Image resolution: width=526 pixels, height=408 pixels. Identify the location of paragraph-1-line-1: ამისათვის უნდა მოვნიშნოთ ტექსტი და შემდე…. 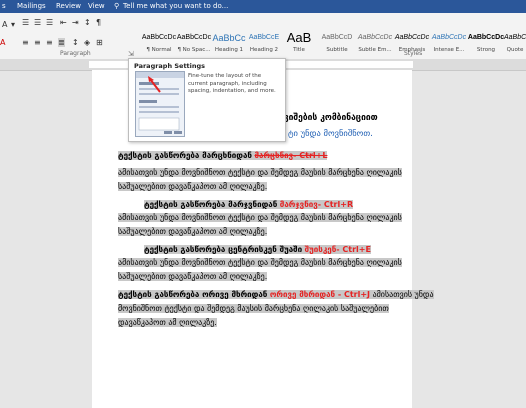
(260, 172).